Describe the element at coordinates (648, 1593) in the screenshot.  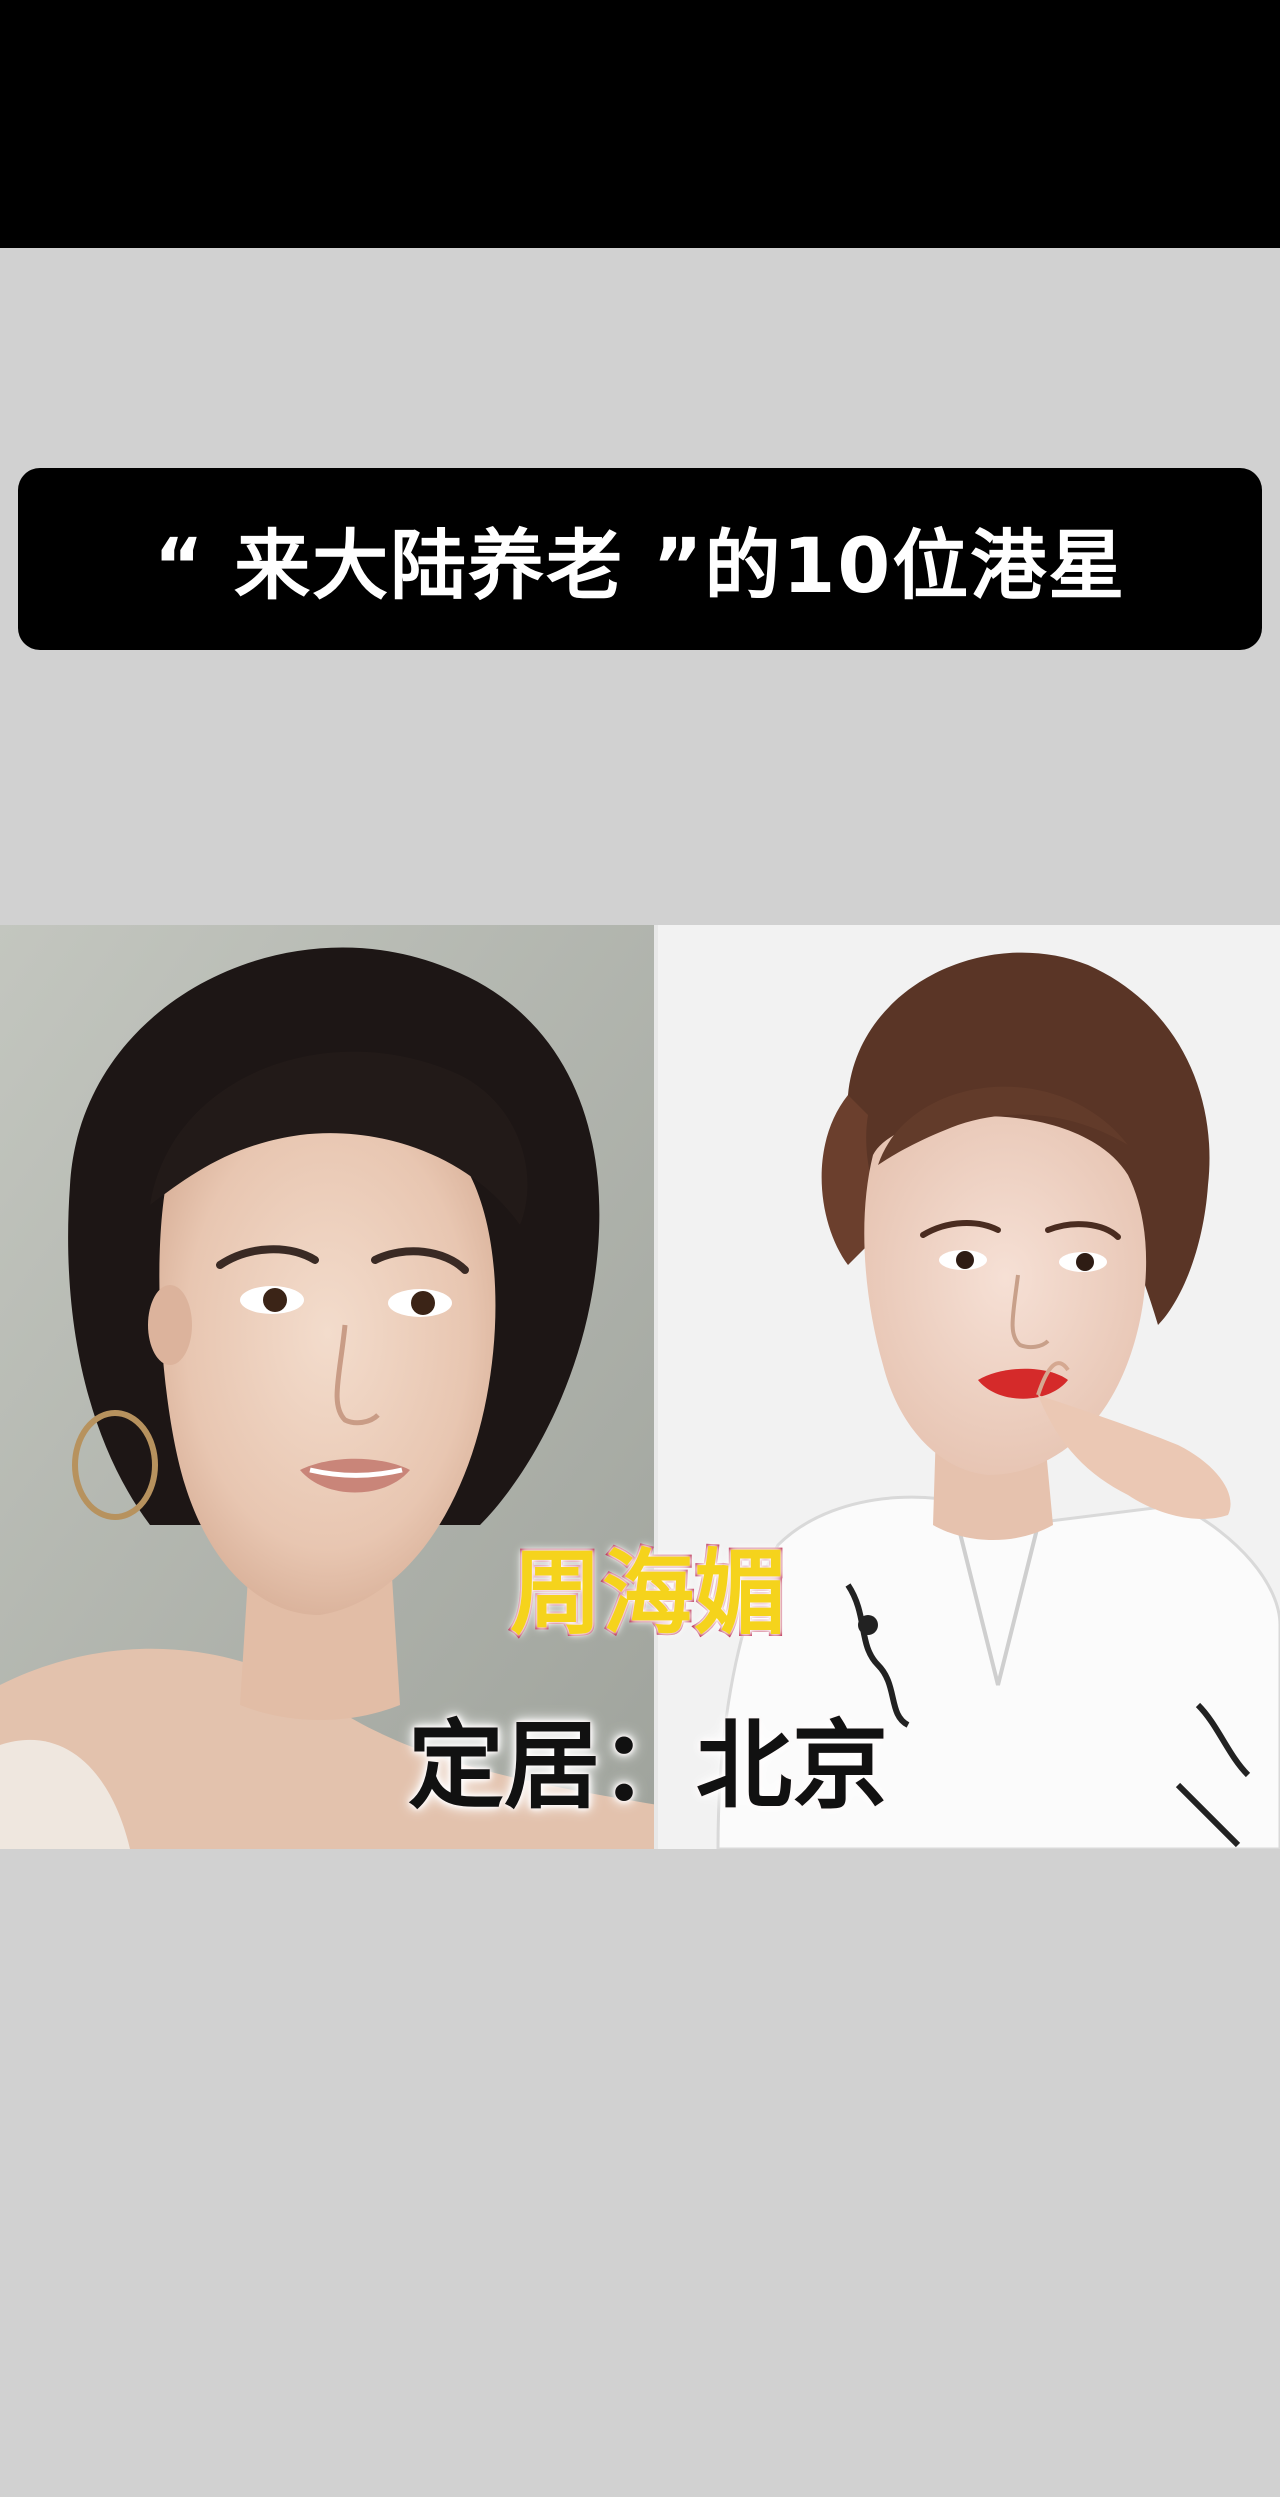
I see `person-name-caption: 周海媚` at that location.